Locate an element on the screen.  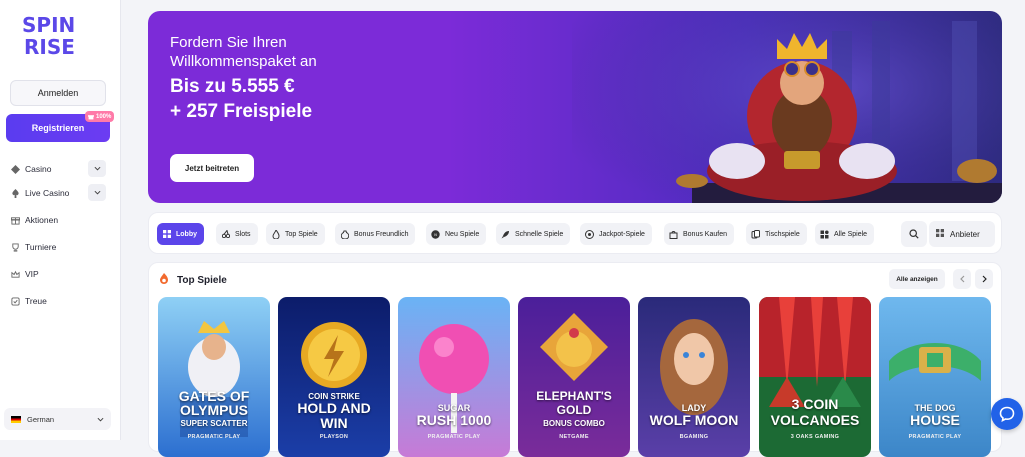
game-title-line2: HOUSE is located at coordinates (935, 420).